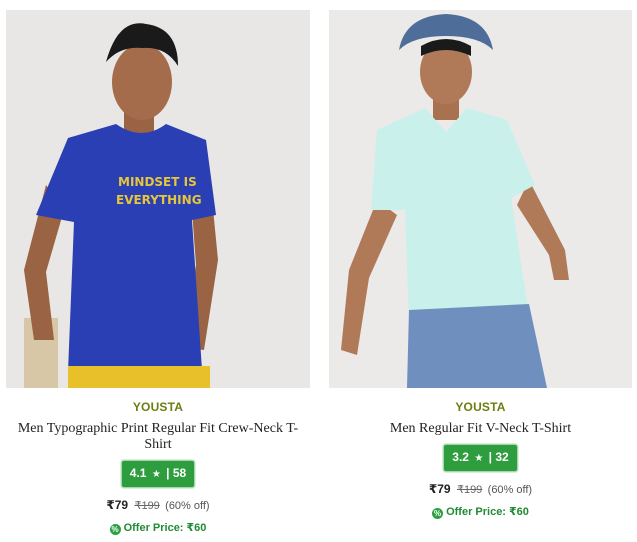  Describe the element at coordinates (502, 457) in the screenshot. I see `review-count: 32` at that location.